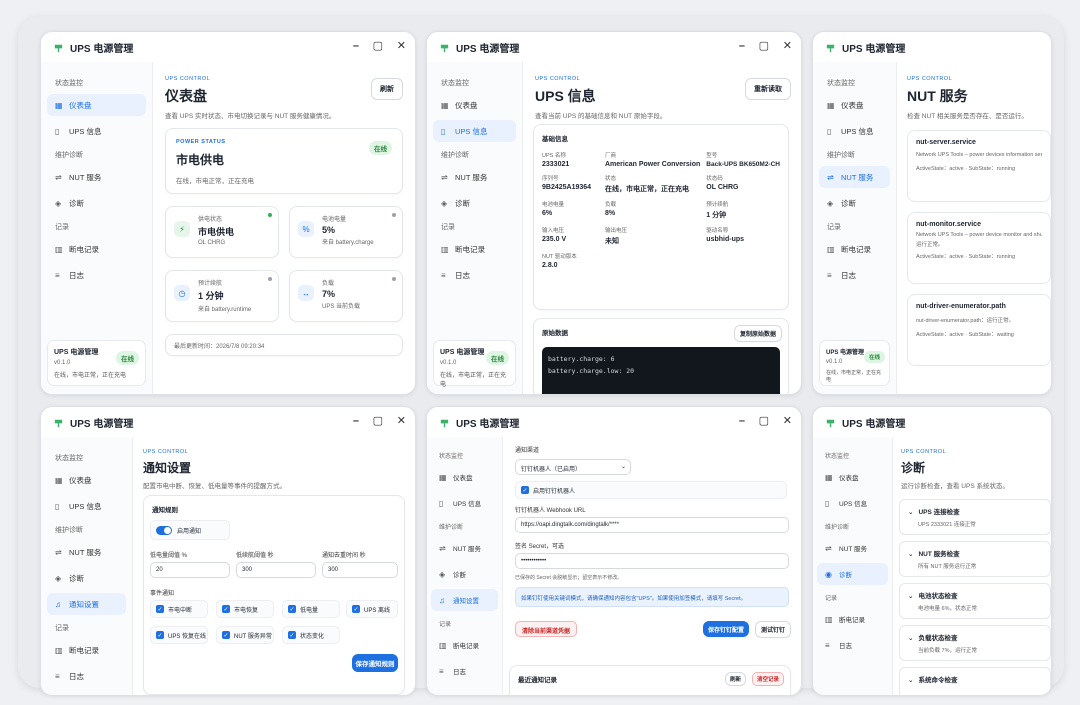  What do you see at coordinates (975, 511) in the screenshot?
I see `check-title: ⌄ UPS 连接检查` at bounding box center [975, 511].